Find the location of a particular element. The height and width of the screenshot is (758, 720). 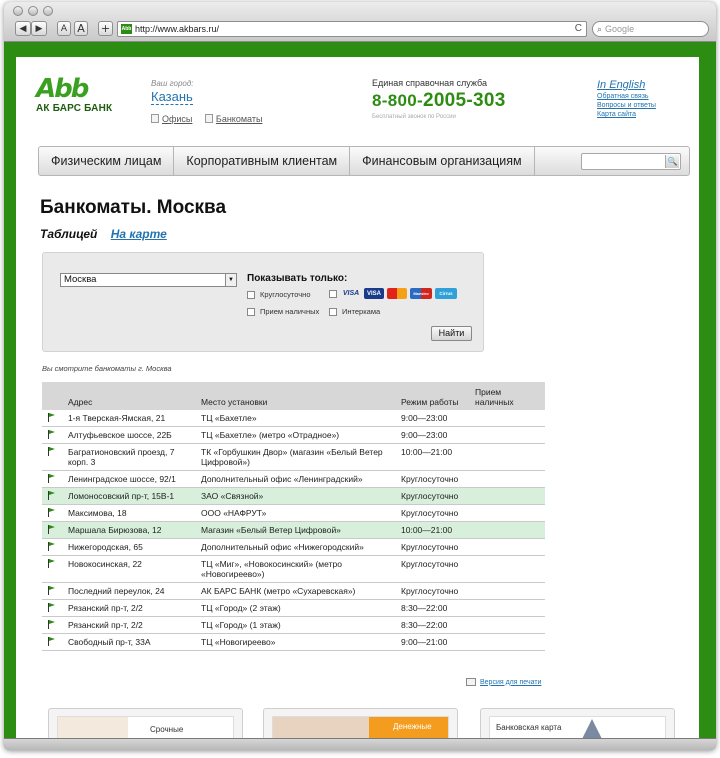

zoom-window-button is located at coordinates (48, 11).